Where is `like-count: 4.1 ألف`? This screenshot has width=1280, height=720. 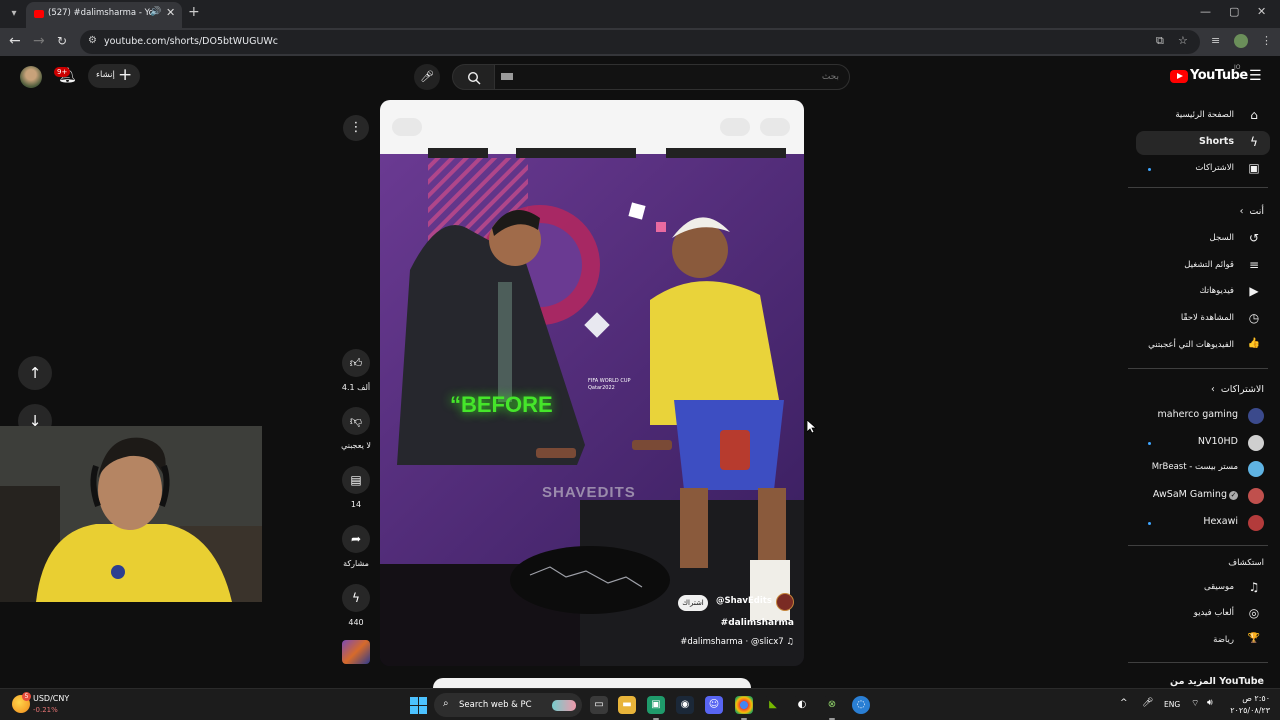
like-count: 4.1 ألف is located at coordinates (356, 387).